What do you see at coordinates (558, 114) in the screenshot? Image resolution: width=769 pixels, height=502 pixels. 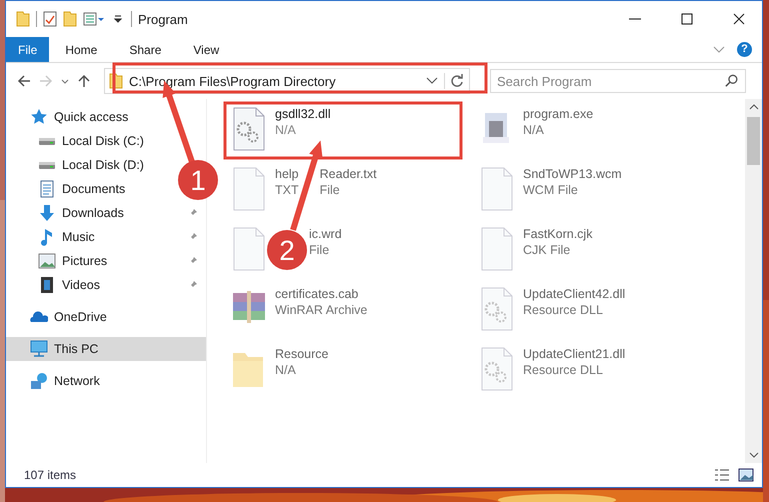 I see `file-name: program.exe` at bounding box center [558, 114].